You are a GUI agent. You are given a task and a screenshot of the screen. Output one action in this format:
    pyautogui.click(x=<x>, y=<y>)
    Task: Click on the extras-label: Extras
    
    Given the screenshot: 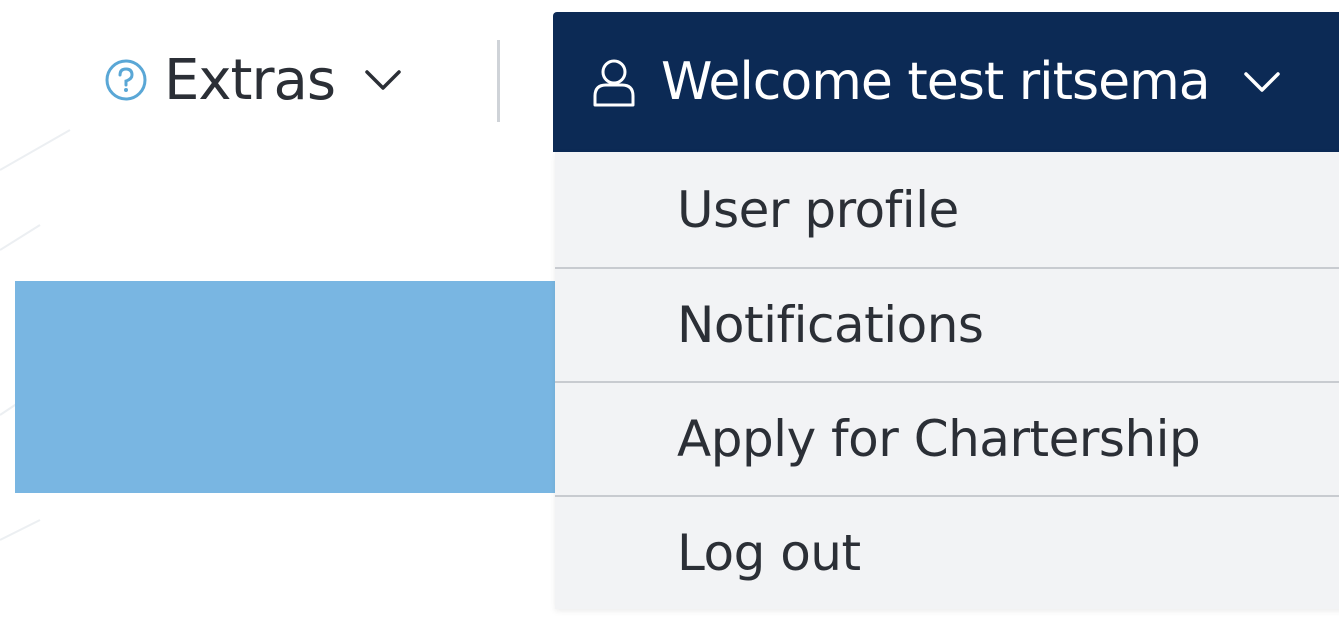 What is the action you would take?
    pyautogui.click(x=250, y=80)
    